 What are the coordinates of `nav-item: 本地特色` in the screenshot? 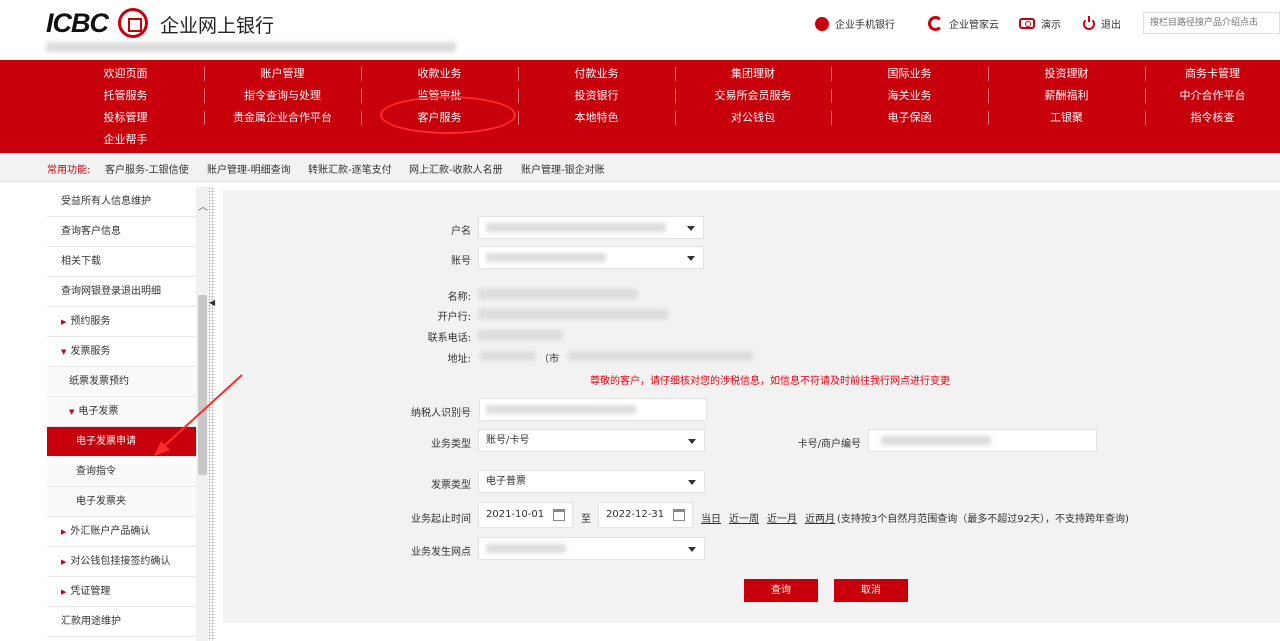 It's located at (596, 118).